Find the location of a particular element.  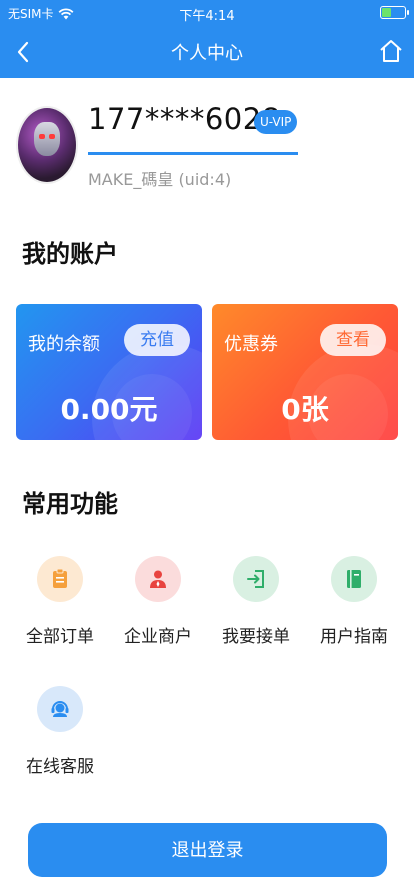

merchant-icon is located at coordinates (158, 579).